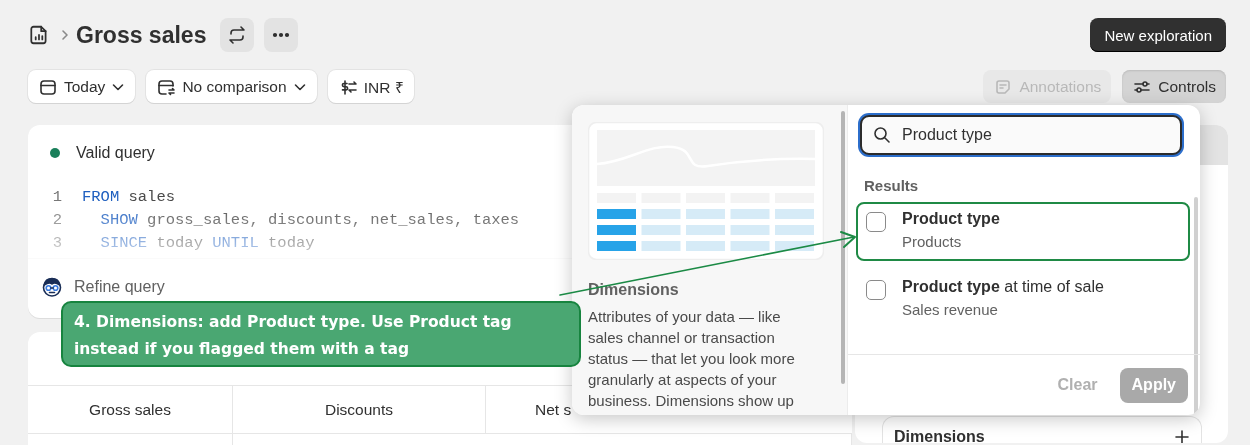 The height and width of the screenshot is (445, 1250). Describe the element at coordinates (57, 219) in the screenshot. I see `line-number: 2` at that location.